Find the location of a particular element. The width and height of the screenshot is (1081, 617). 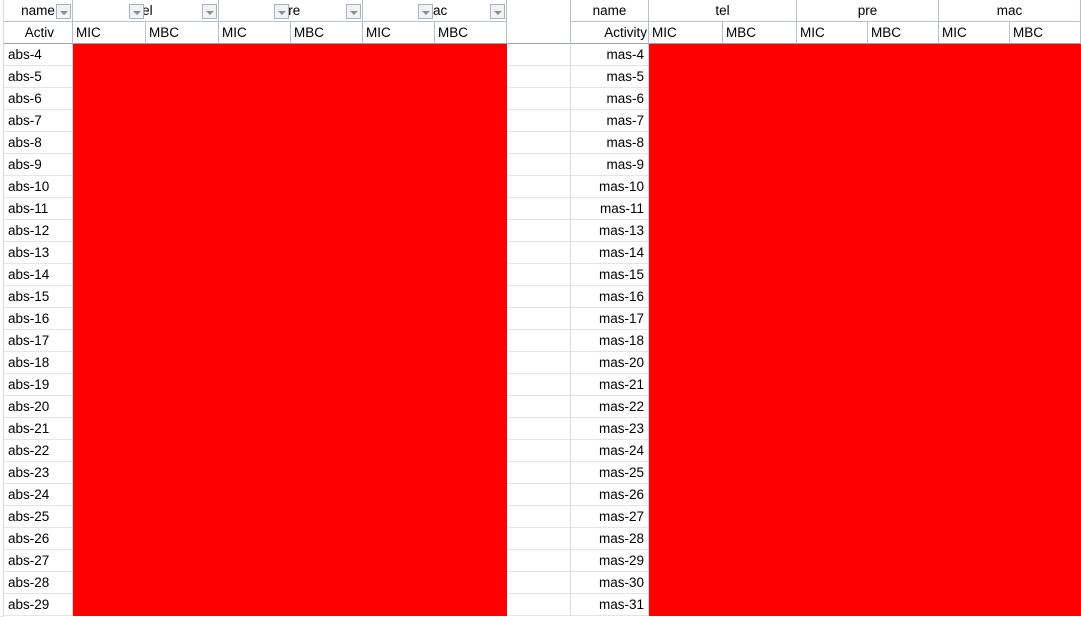

left-id-cell: abs-15 is located at coordinates (38, 297).